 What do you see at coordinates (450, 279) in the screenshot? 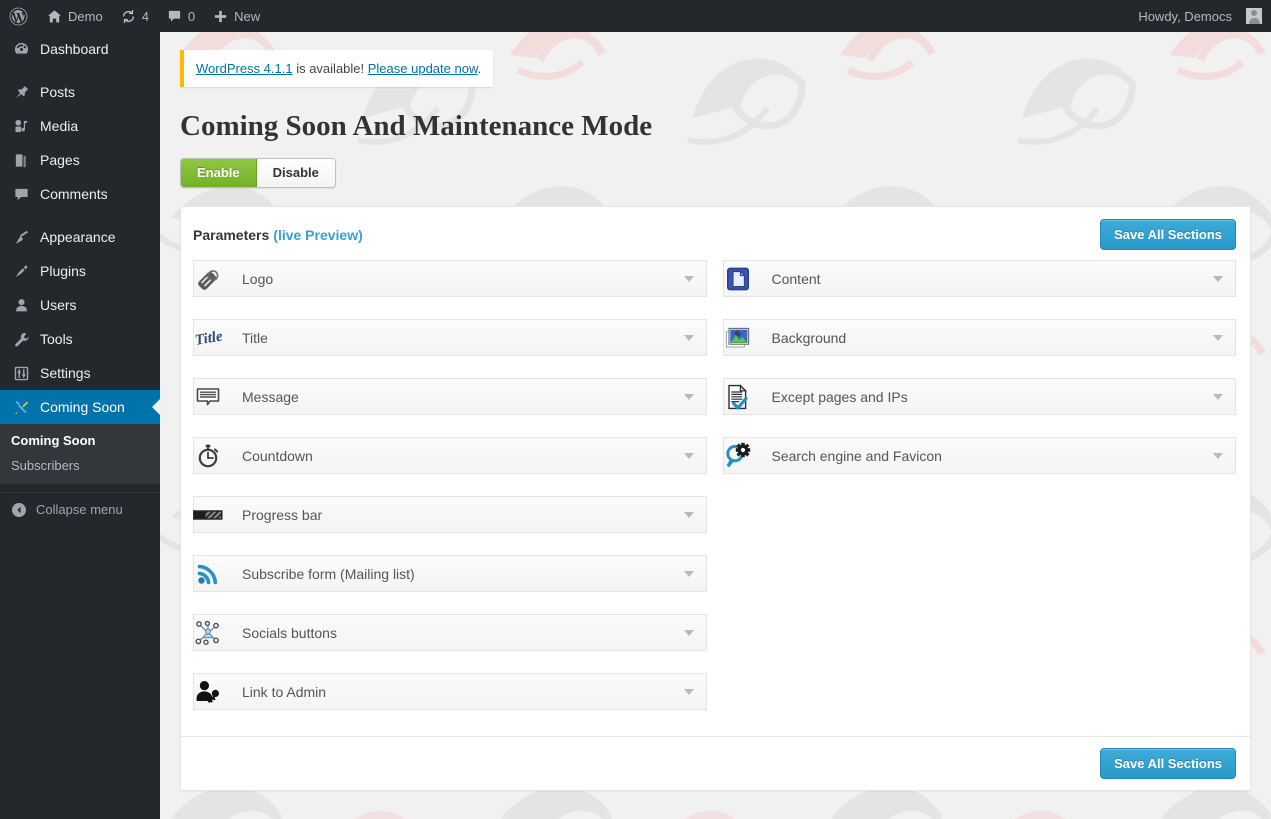
I see `section-row-logo: Logo` at bounding box center [450, 279].